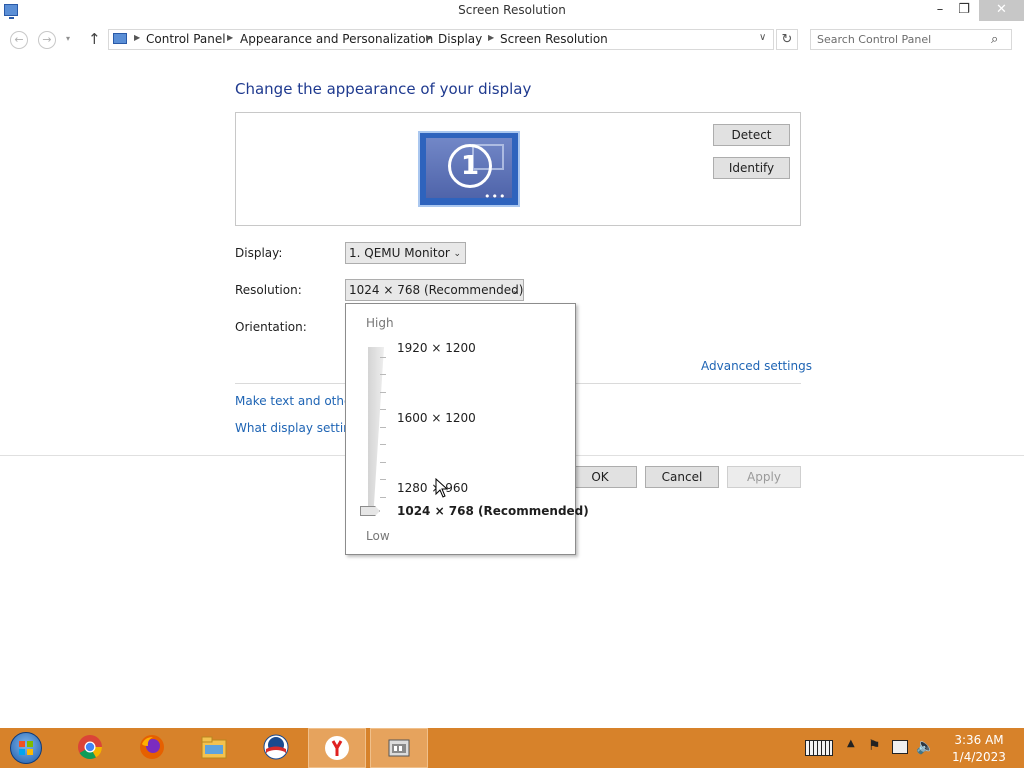 This screenshot has width=1024, height=768. I want to click on breadcrumb-screen-resolution: Screen Resolution, so click(554, 39).